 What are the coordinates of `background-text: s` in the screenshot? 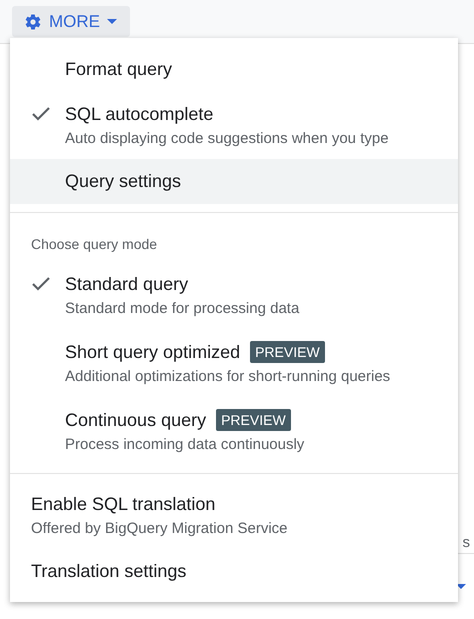 It's located at (466, 542).